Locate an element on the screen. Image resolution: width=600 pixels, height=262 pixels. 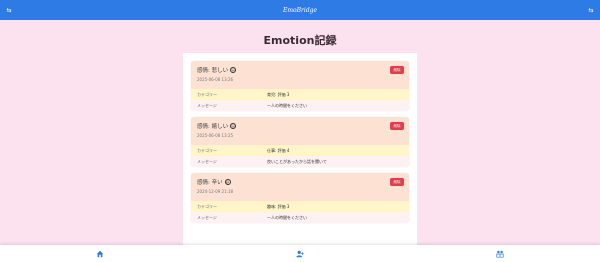
bottom-nav is located at coordinates (300, 253).